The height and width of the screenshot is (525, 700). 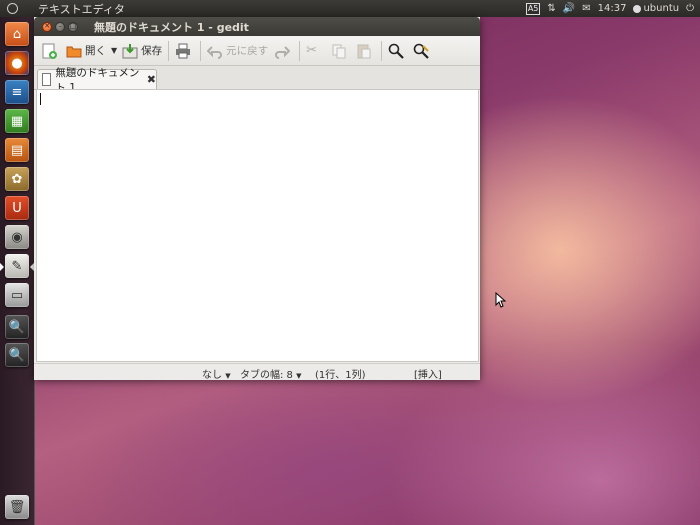 I want to click on mail-icon: ✉, so click(x=586, y=8).